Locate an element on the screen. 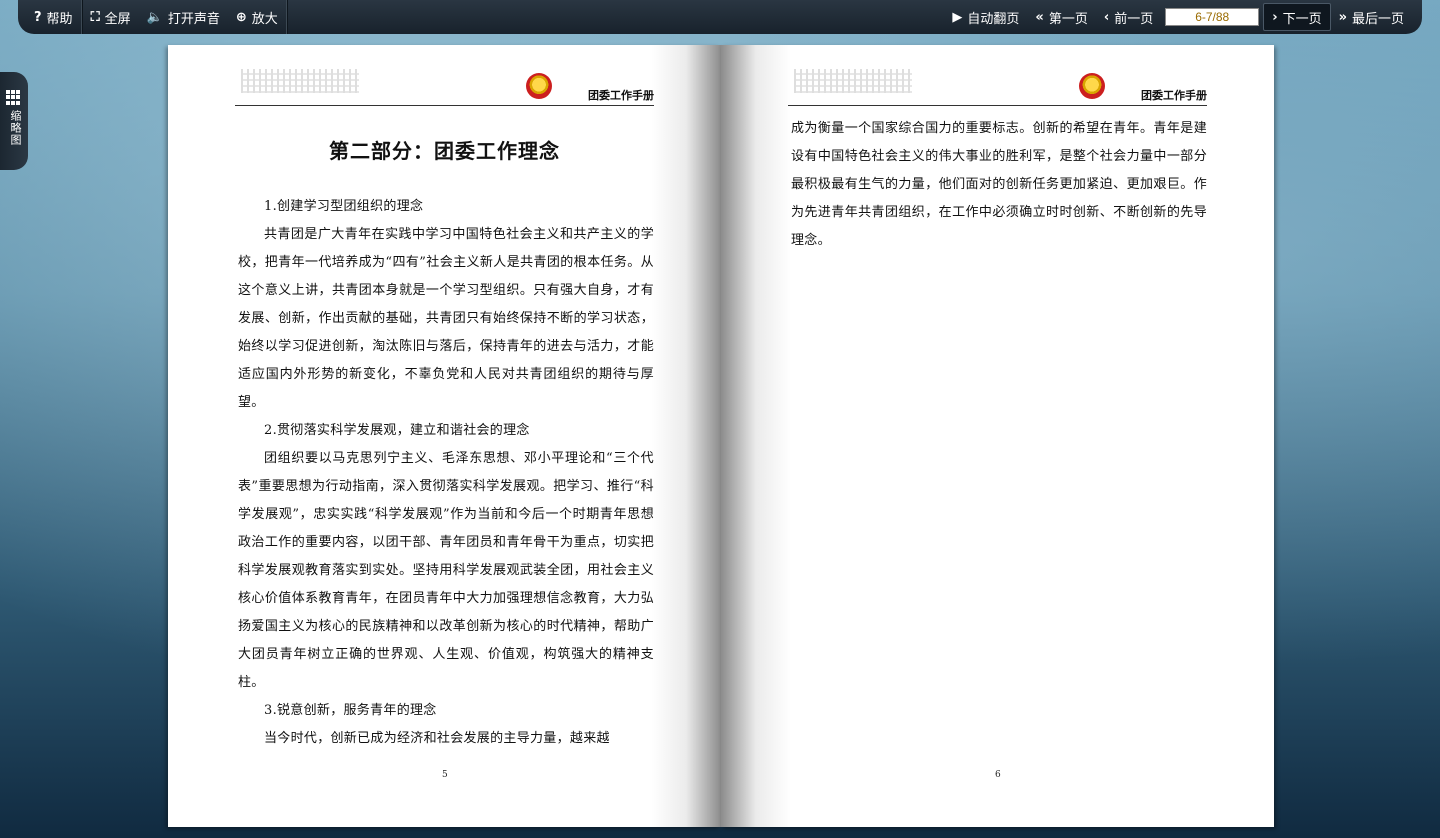  prev-page-button: ‹ 前一页 is located at coordinates (1128, 17).